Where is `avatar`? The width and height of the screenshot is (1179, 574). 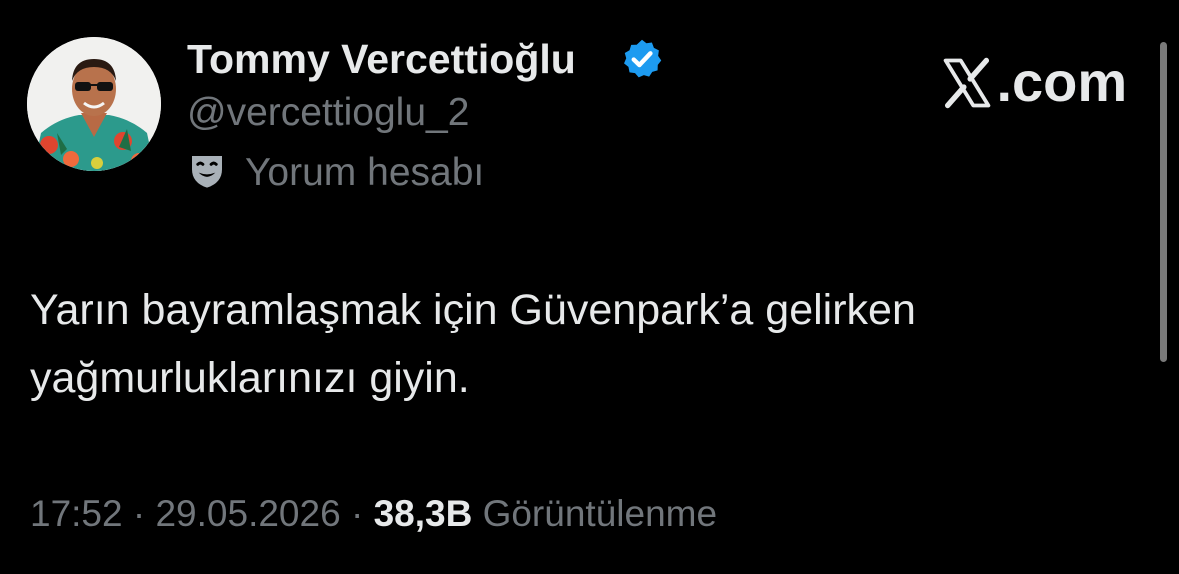 avatar is located at coordinates (94, 104).